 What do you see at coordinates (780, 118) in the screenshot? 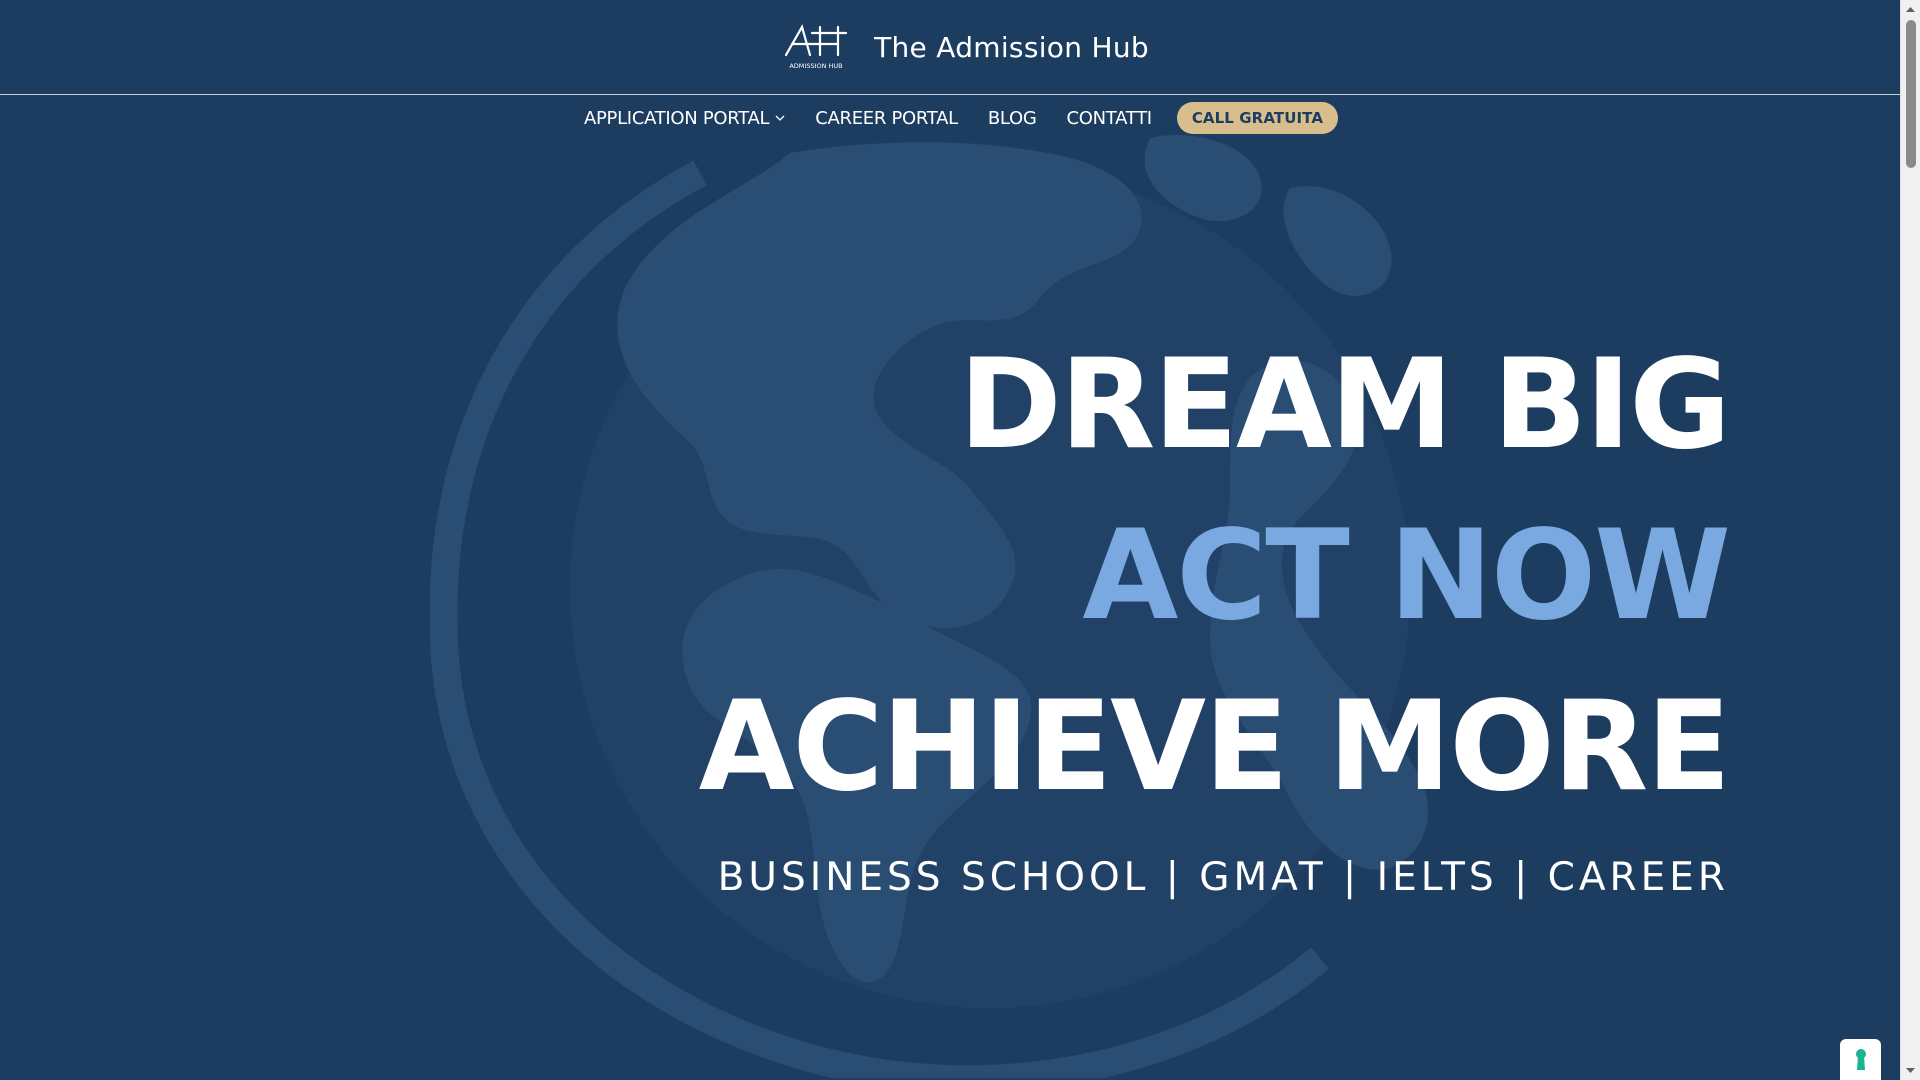
I see `chevron-down-icon` at bounding box center [780, 118].